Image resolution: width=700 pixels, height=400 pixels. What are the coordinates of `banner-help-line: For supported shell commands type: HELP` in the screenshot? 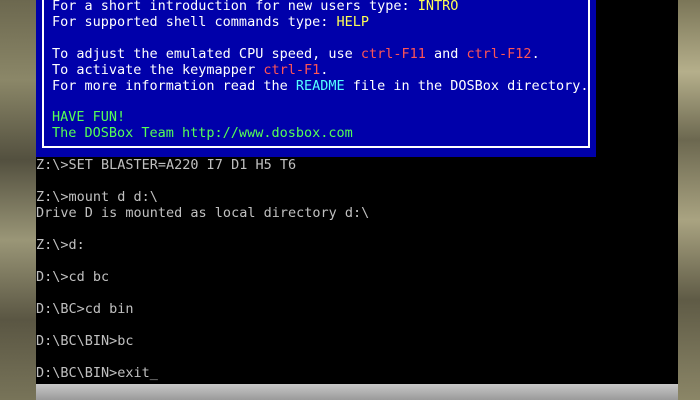 It's located at (210, 22).